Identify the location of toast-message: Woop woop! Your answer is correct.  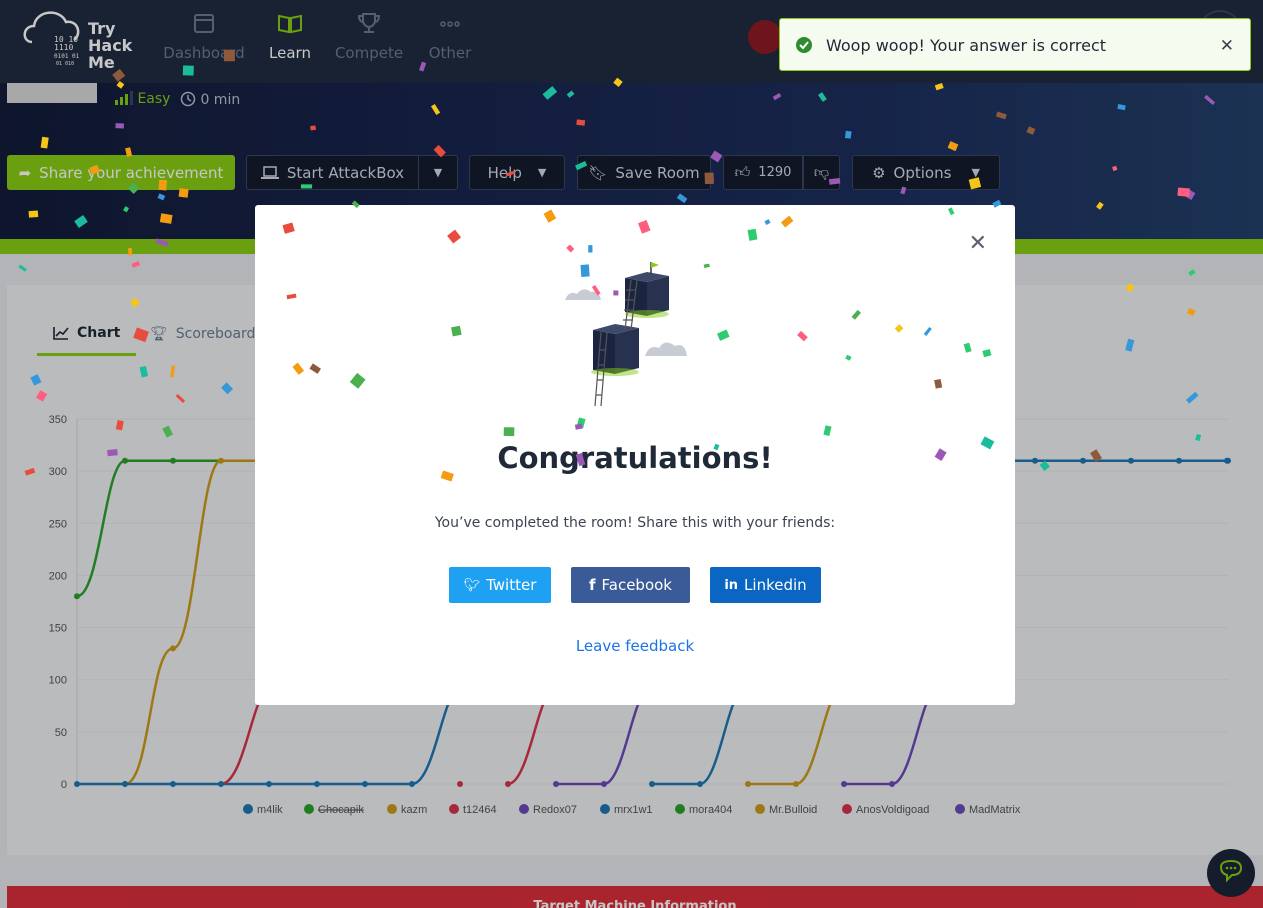
(966, 45).